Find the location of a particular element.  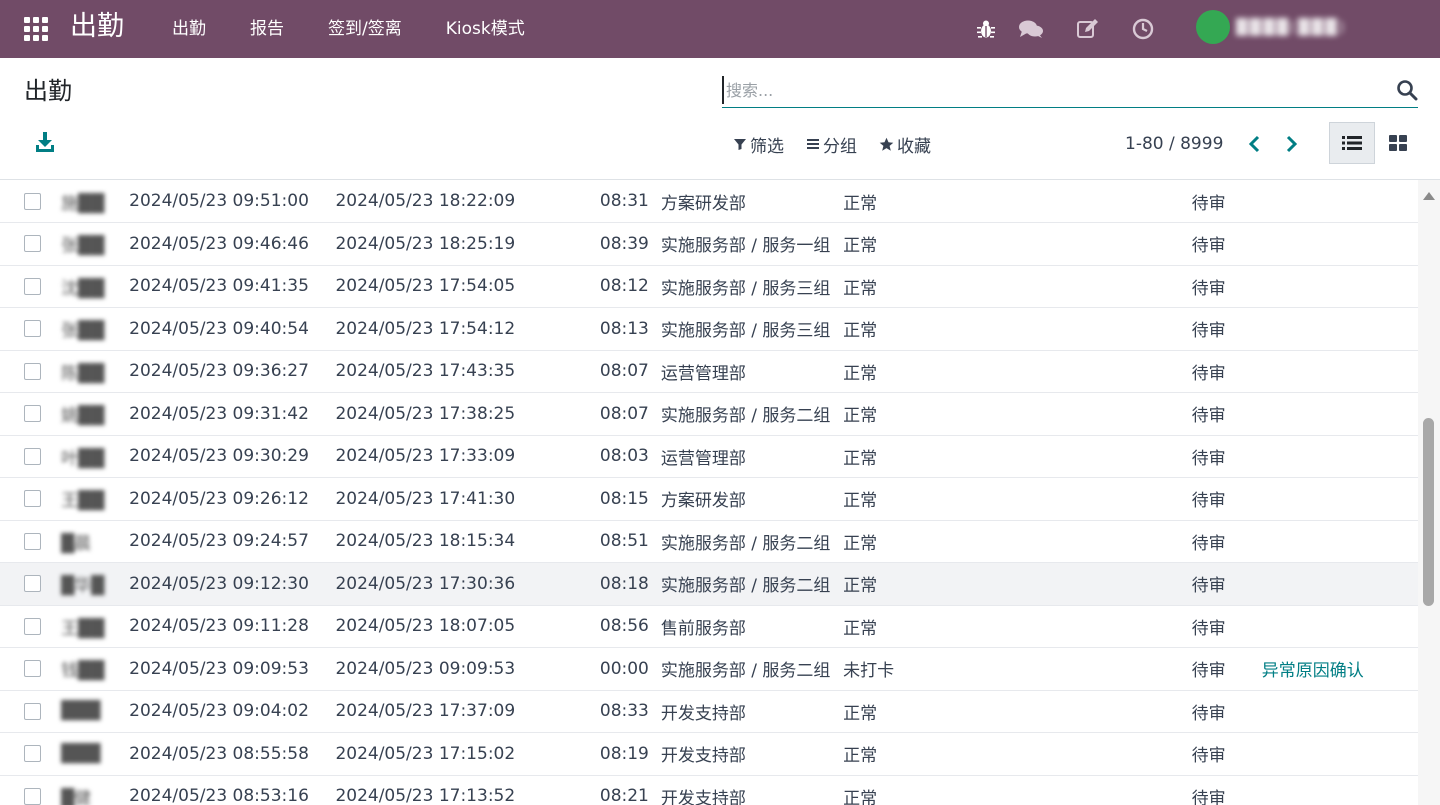

scrollbar-thumb is located at coordinates (1428, 512).